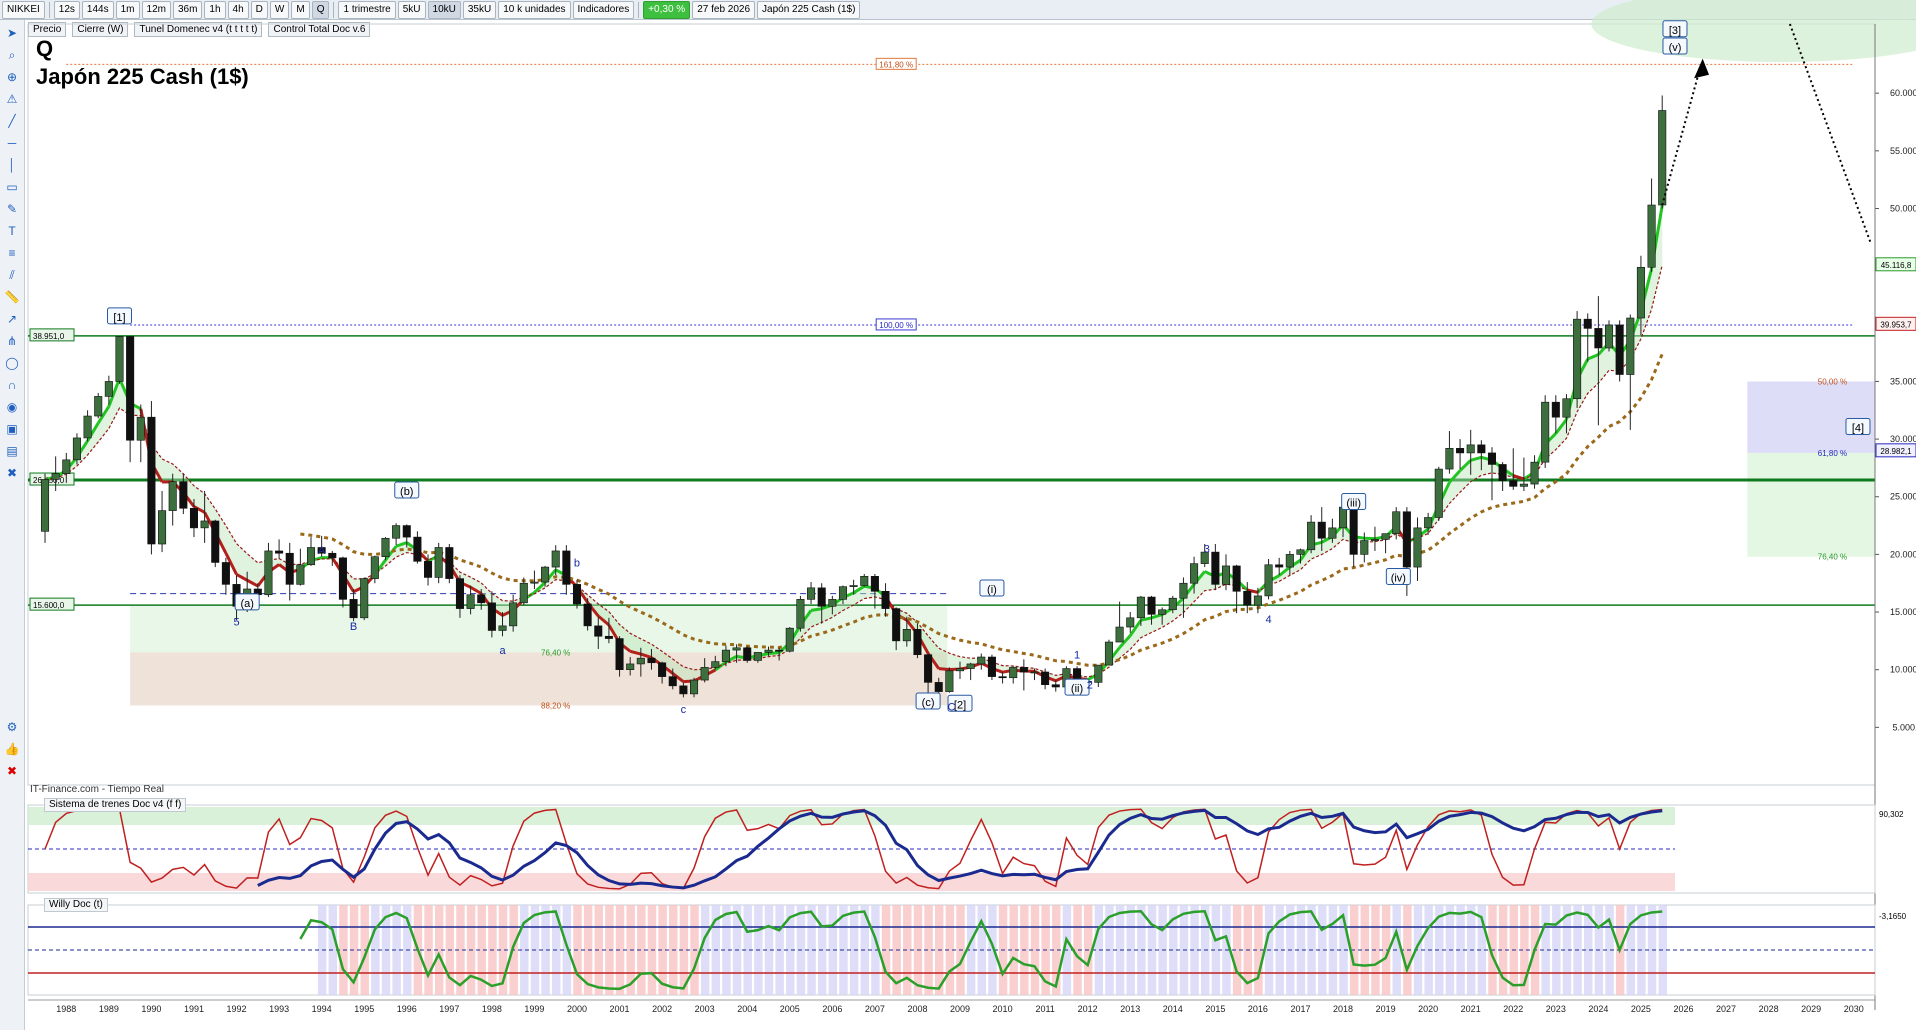  I want to click on pencil-icon: ✎, so click(12, 209).